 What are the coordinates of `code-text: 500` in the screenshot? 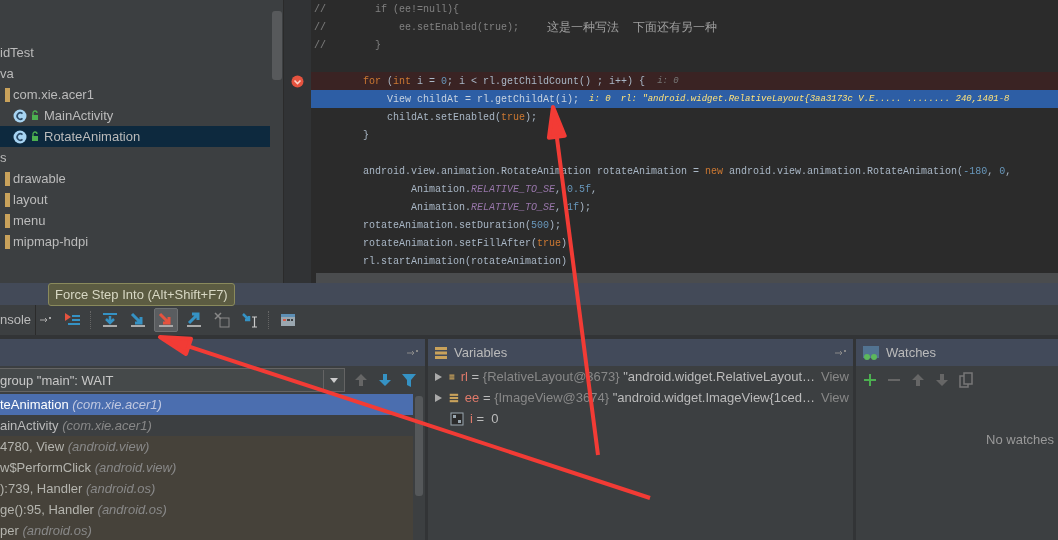 It's located at (540, 225).